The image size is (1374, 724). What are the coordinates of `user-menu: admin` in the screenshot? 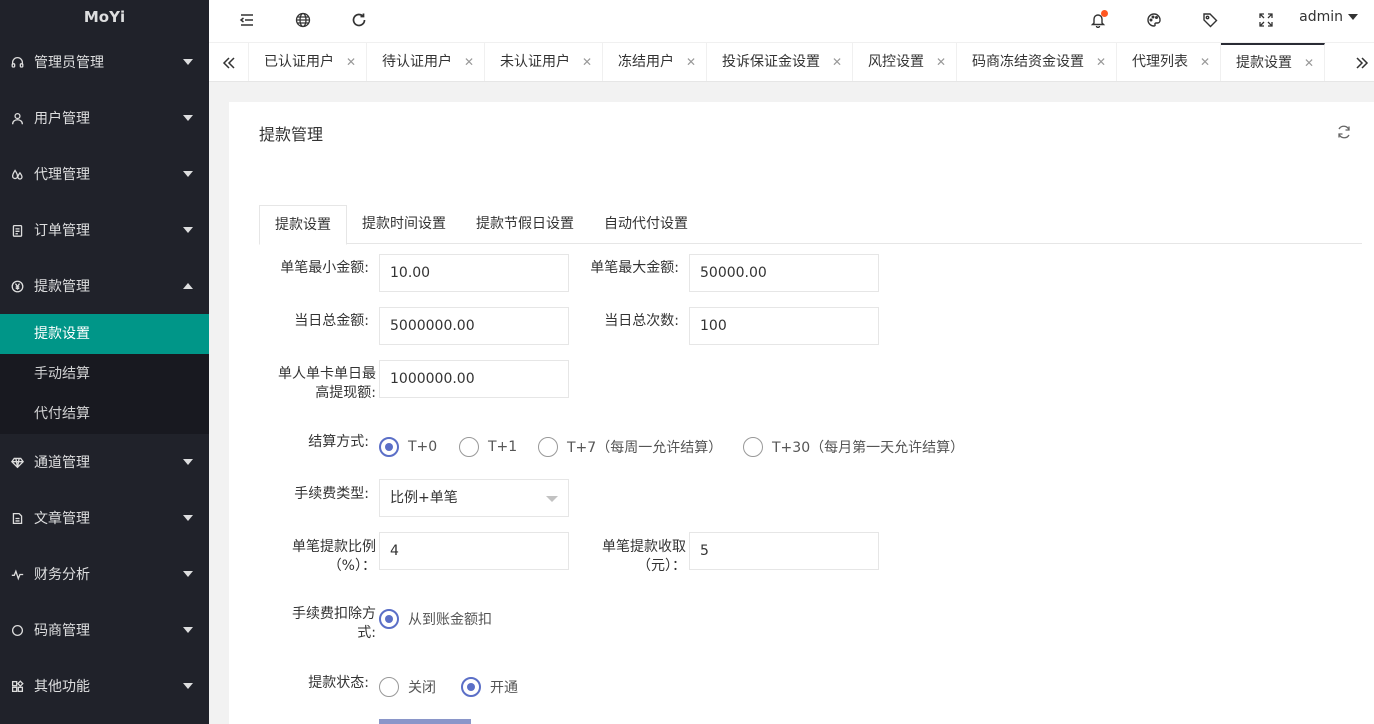 It's located at (1328, 17).